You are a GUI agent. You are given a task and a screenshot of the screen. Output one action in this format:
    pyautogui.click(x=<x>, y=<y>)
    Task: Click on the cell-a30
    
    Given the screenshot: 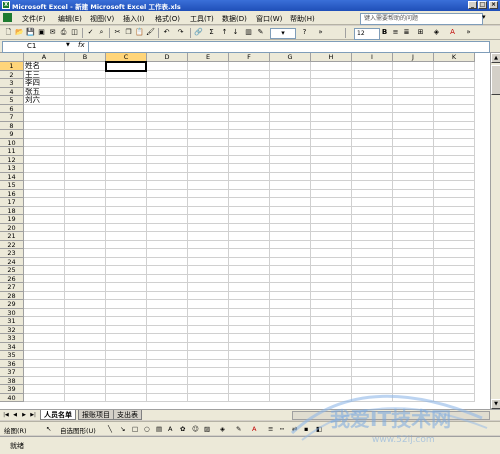 What is the action you would take?
    pyautogui.click(x=44, y=312)
    